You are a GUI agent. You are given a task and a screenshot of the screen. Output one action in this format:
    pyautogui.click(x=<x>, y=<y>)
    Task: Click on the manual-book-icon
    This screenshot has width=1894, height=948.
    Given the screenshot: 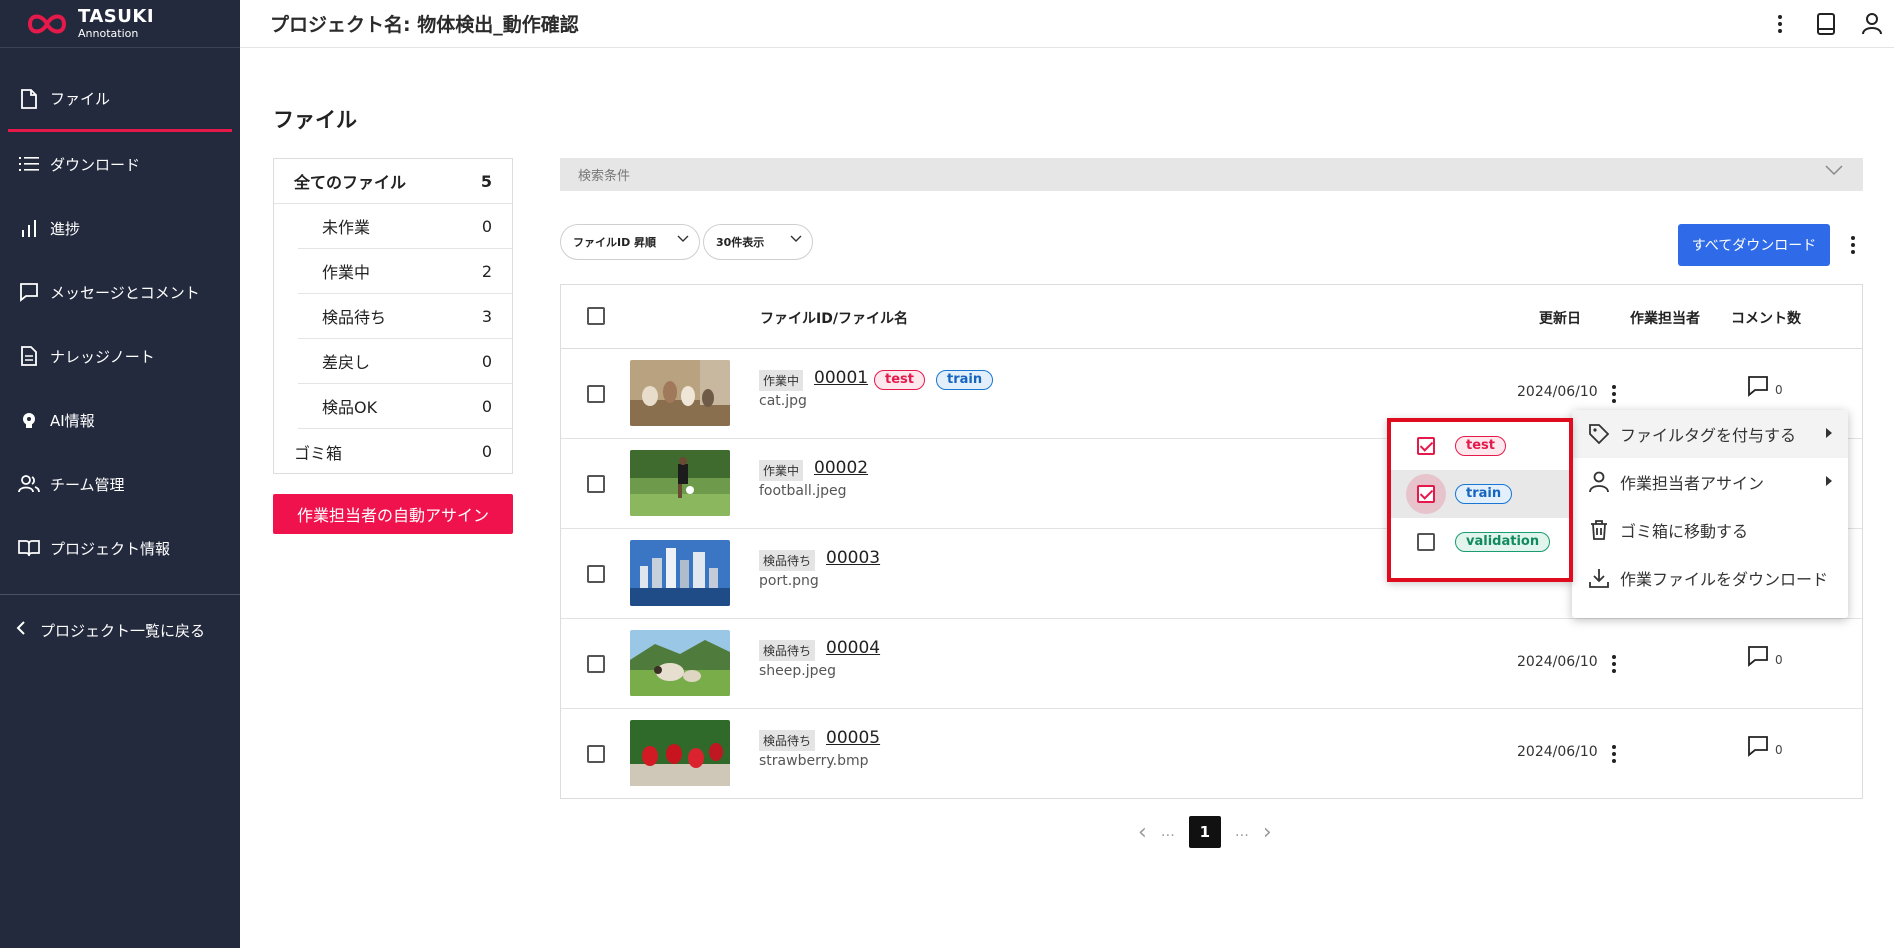 What is the action you would take?
    pyautogui.click(x=1826, y=24)
    